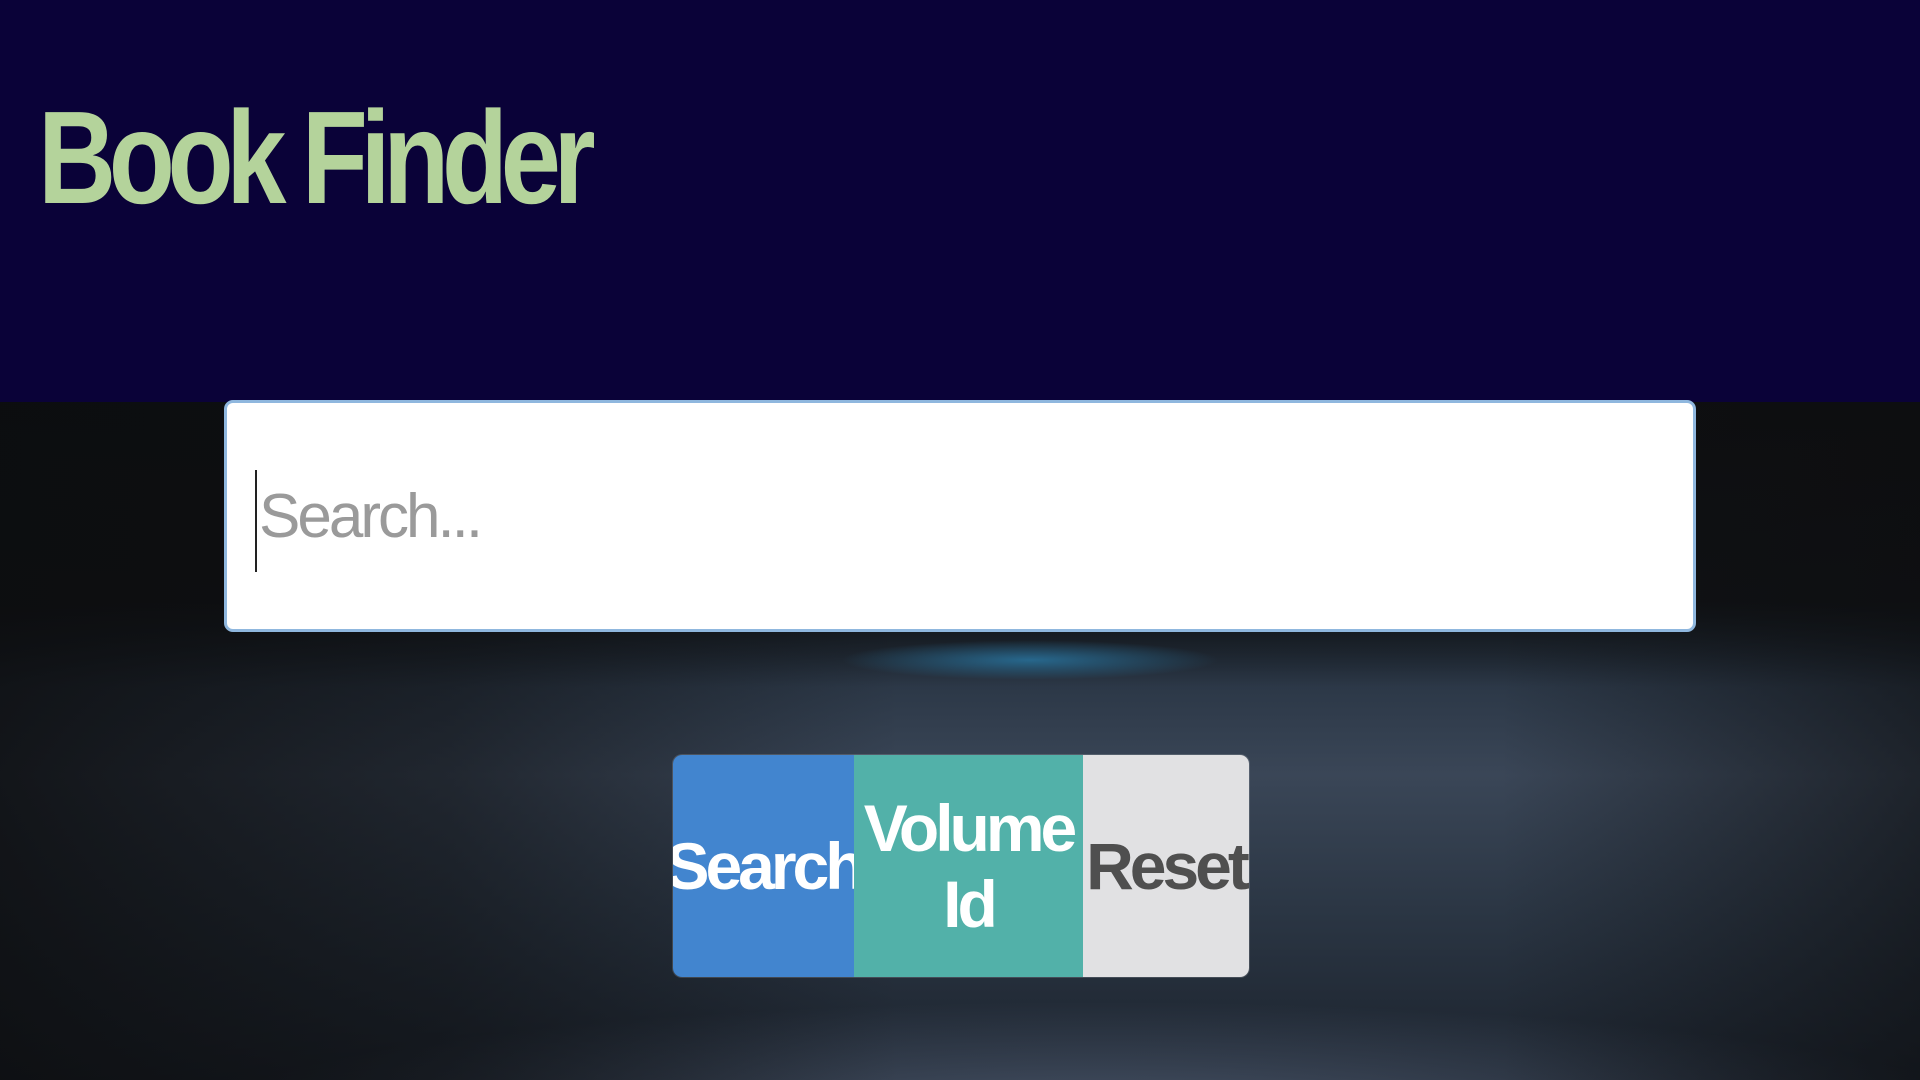  Describe the element at coordinates (317, 157) in the screenshot. I see `app-title: Book Finder` at that location.